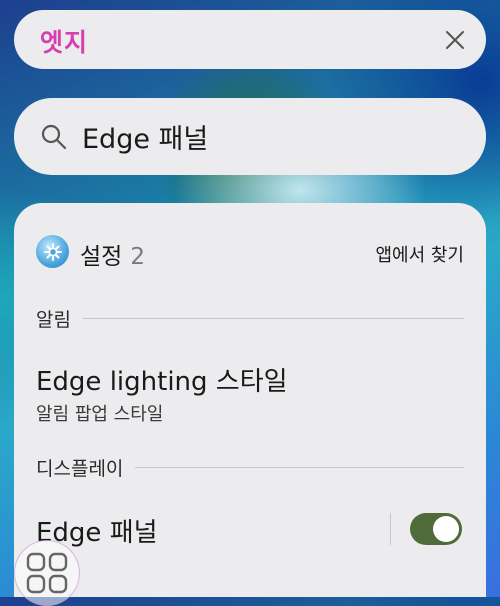 The image size is (500, 606). What do you see at coordinates (262, 136) in the screenshot?
I see `search-input` at bounding box center [262, 136].